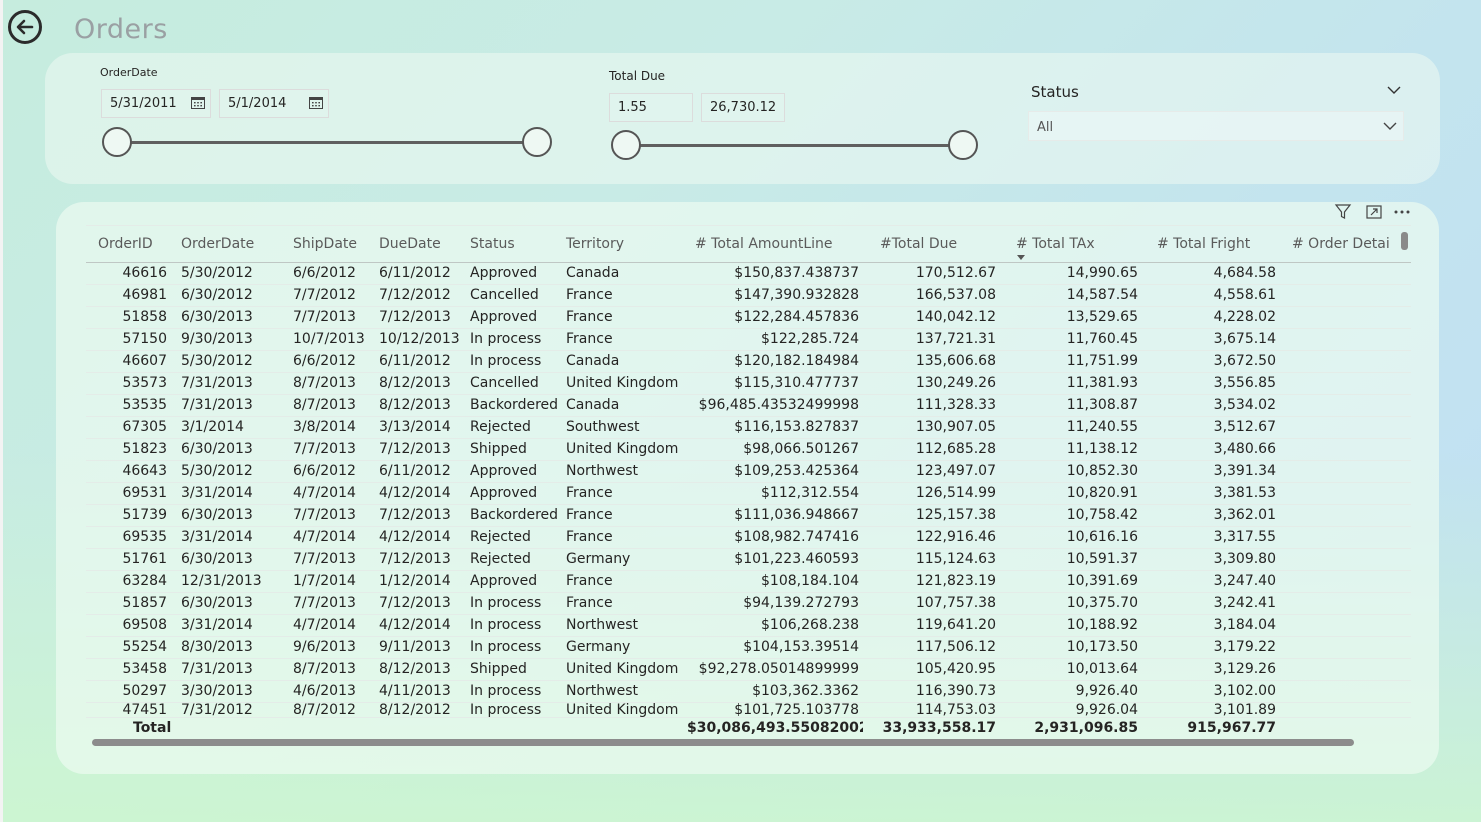  What do you see at coordinates (334, 427) in the screenshot?
I see `cell-shipdate: 3/8/2014` at bounding box center [334, 427].